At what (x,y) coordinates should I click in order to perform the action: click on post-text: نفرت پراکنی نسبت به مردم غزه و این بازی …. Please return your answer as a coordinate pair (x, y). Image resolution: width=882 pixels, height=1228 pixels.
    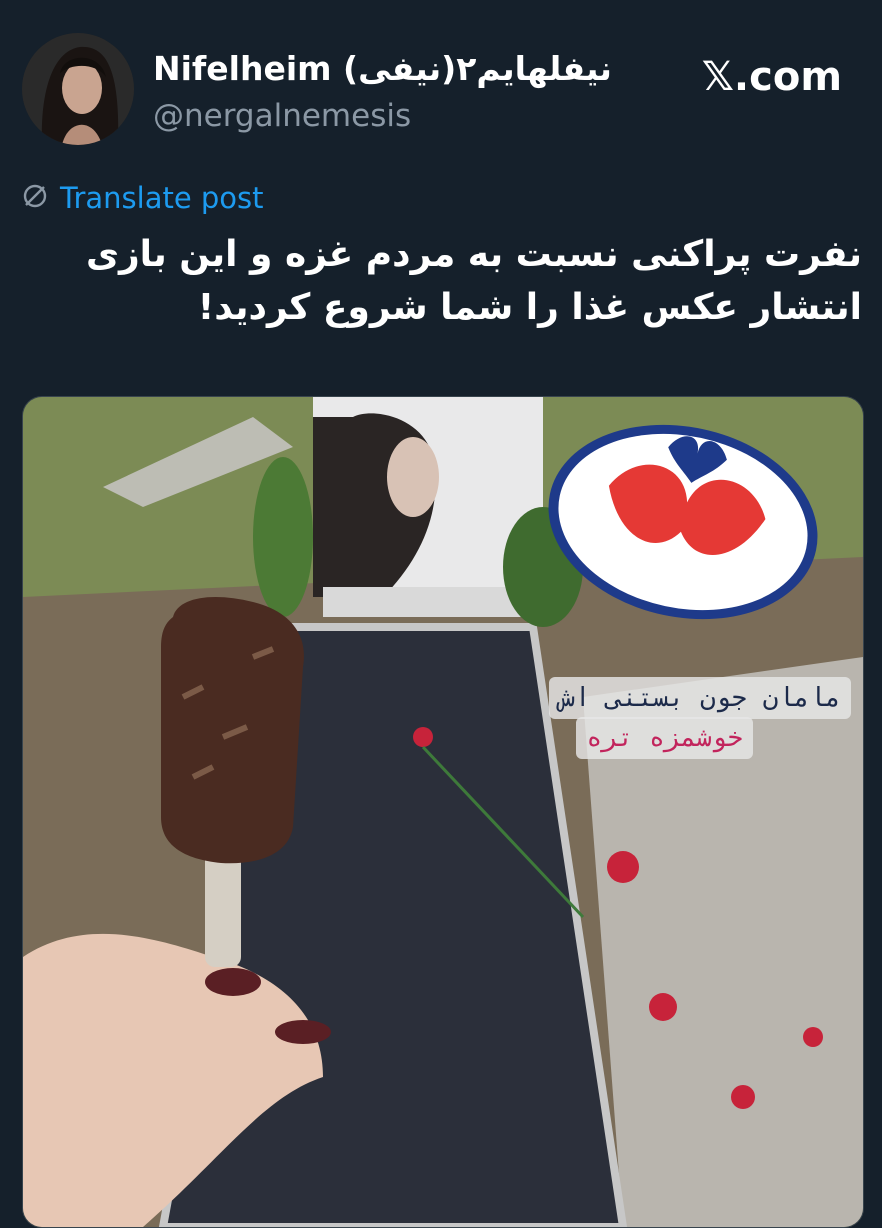
    Looking at the image, I should click on (473, 281).